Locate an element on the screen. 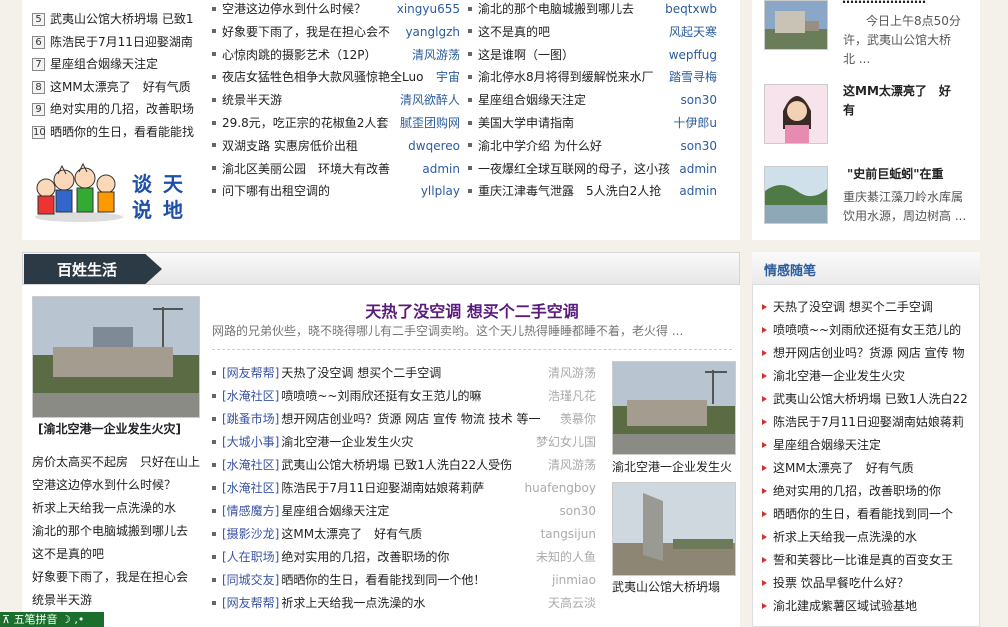 Image resolution: width=1008 pixels, height=627 pixels. topic-item: [网友帮帮] 天热了没空调 想买个二手空调 清风游荡 is located at coordinates (404, 373).